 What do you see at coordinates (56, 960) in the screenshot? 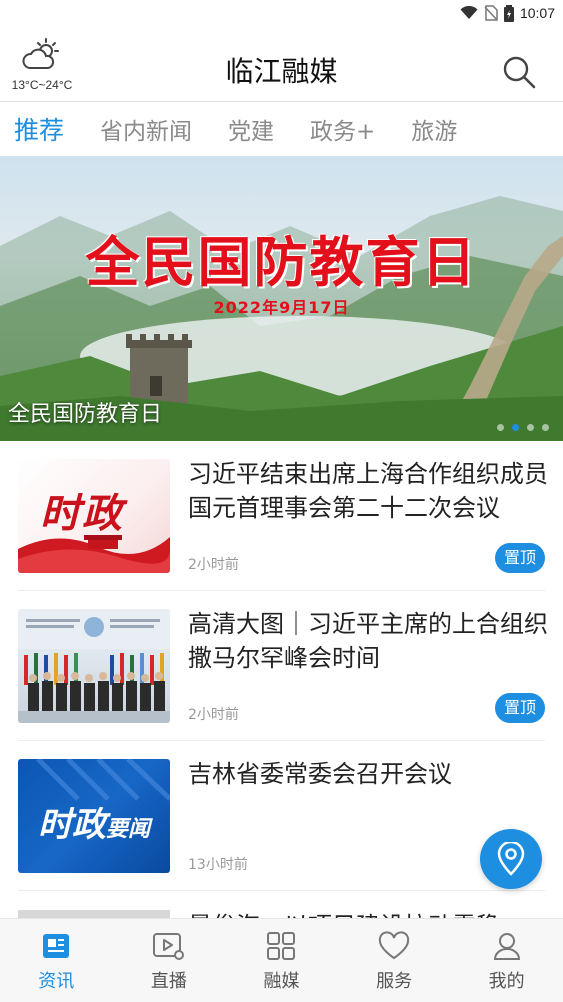
I see `nav-news: 资讯` at bounding box center [56, 960].